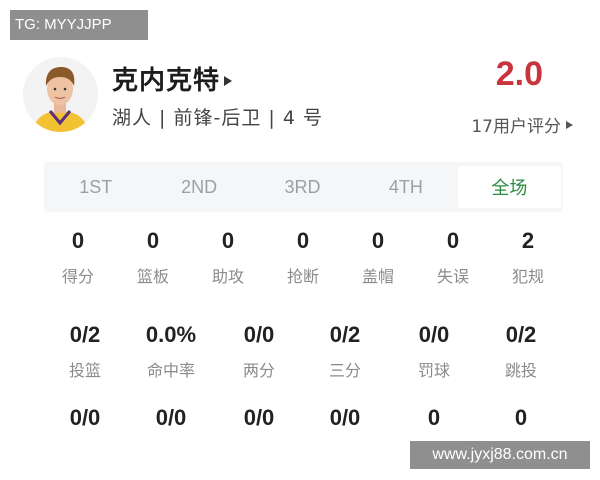  I want to click on player-photo, so click(60, 94).